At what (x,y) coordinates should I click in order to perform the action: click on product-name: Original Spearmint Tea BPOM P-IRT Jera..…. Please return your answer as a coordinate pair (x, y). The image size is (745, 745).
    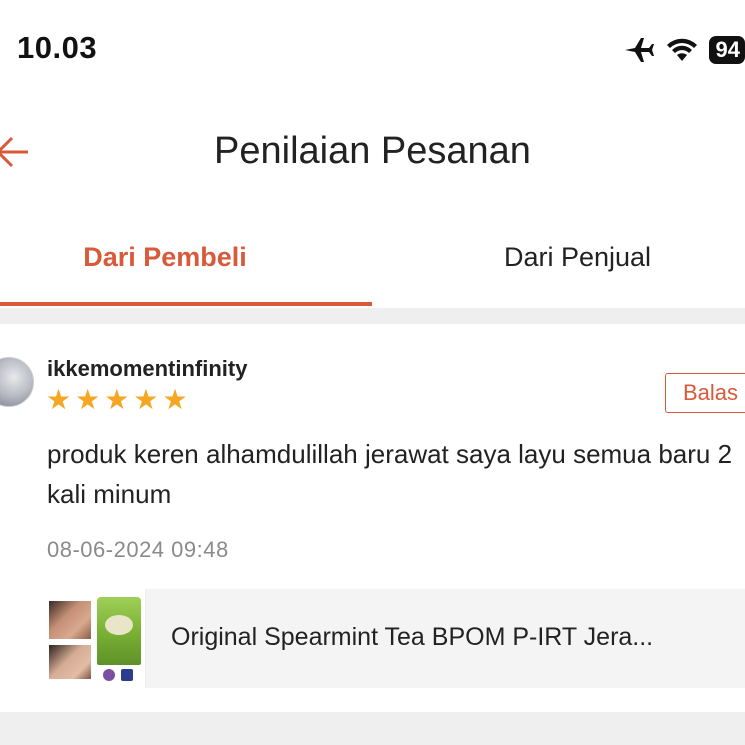
    Looking at the image, I should click on (412, 637).